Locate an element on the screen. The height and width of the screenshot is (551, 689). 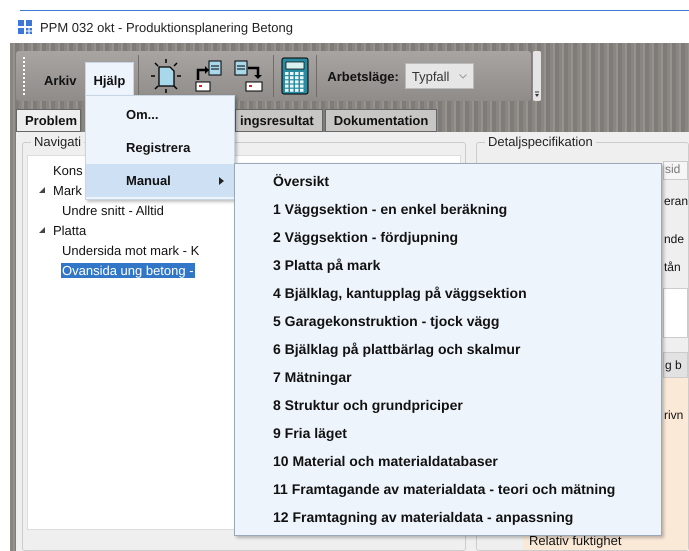
section-header: g b is located at coordinates (675, 365).